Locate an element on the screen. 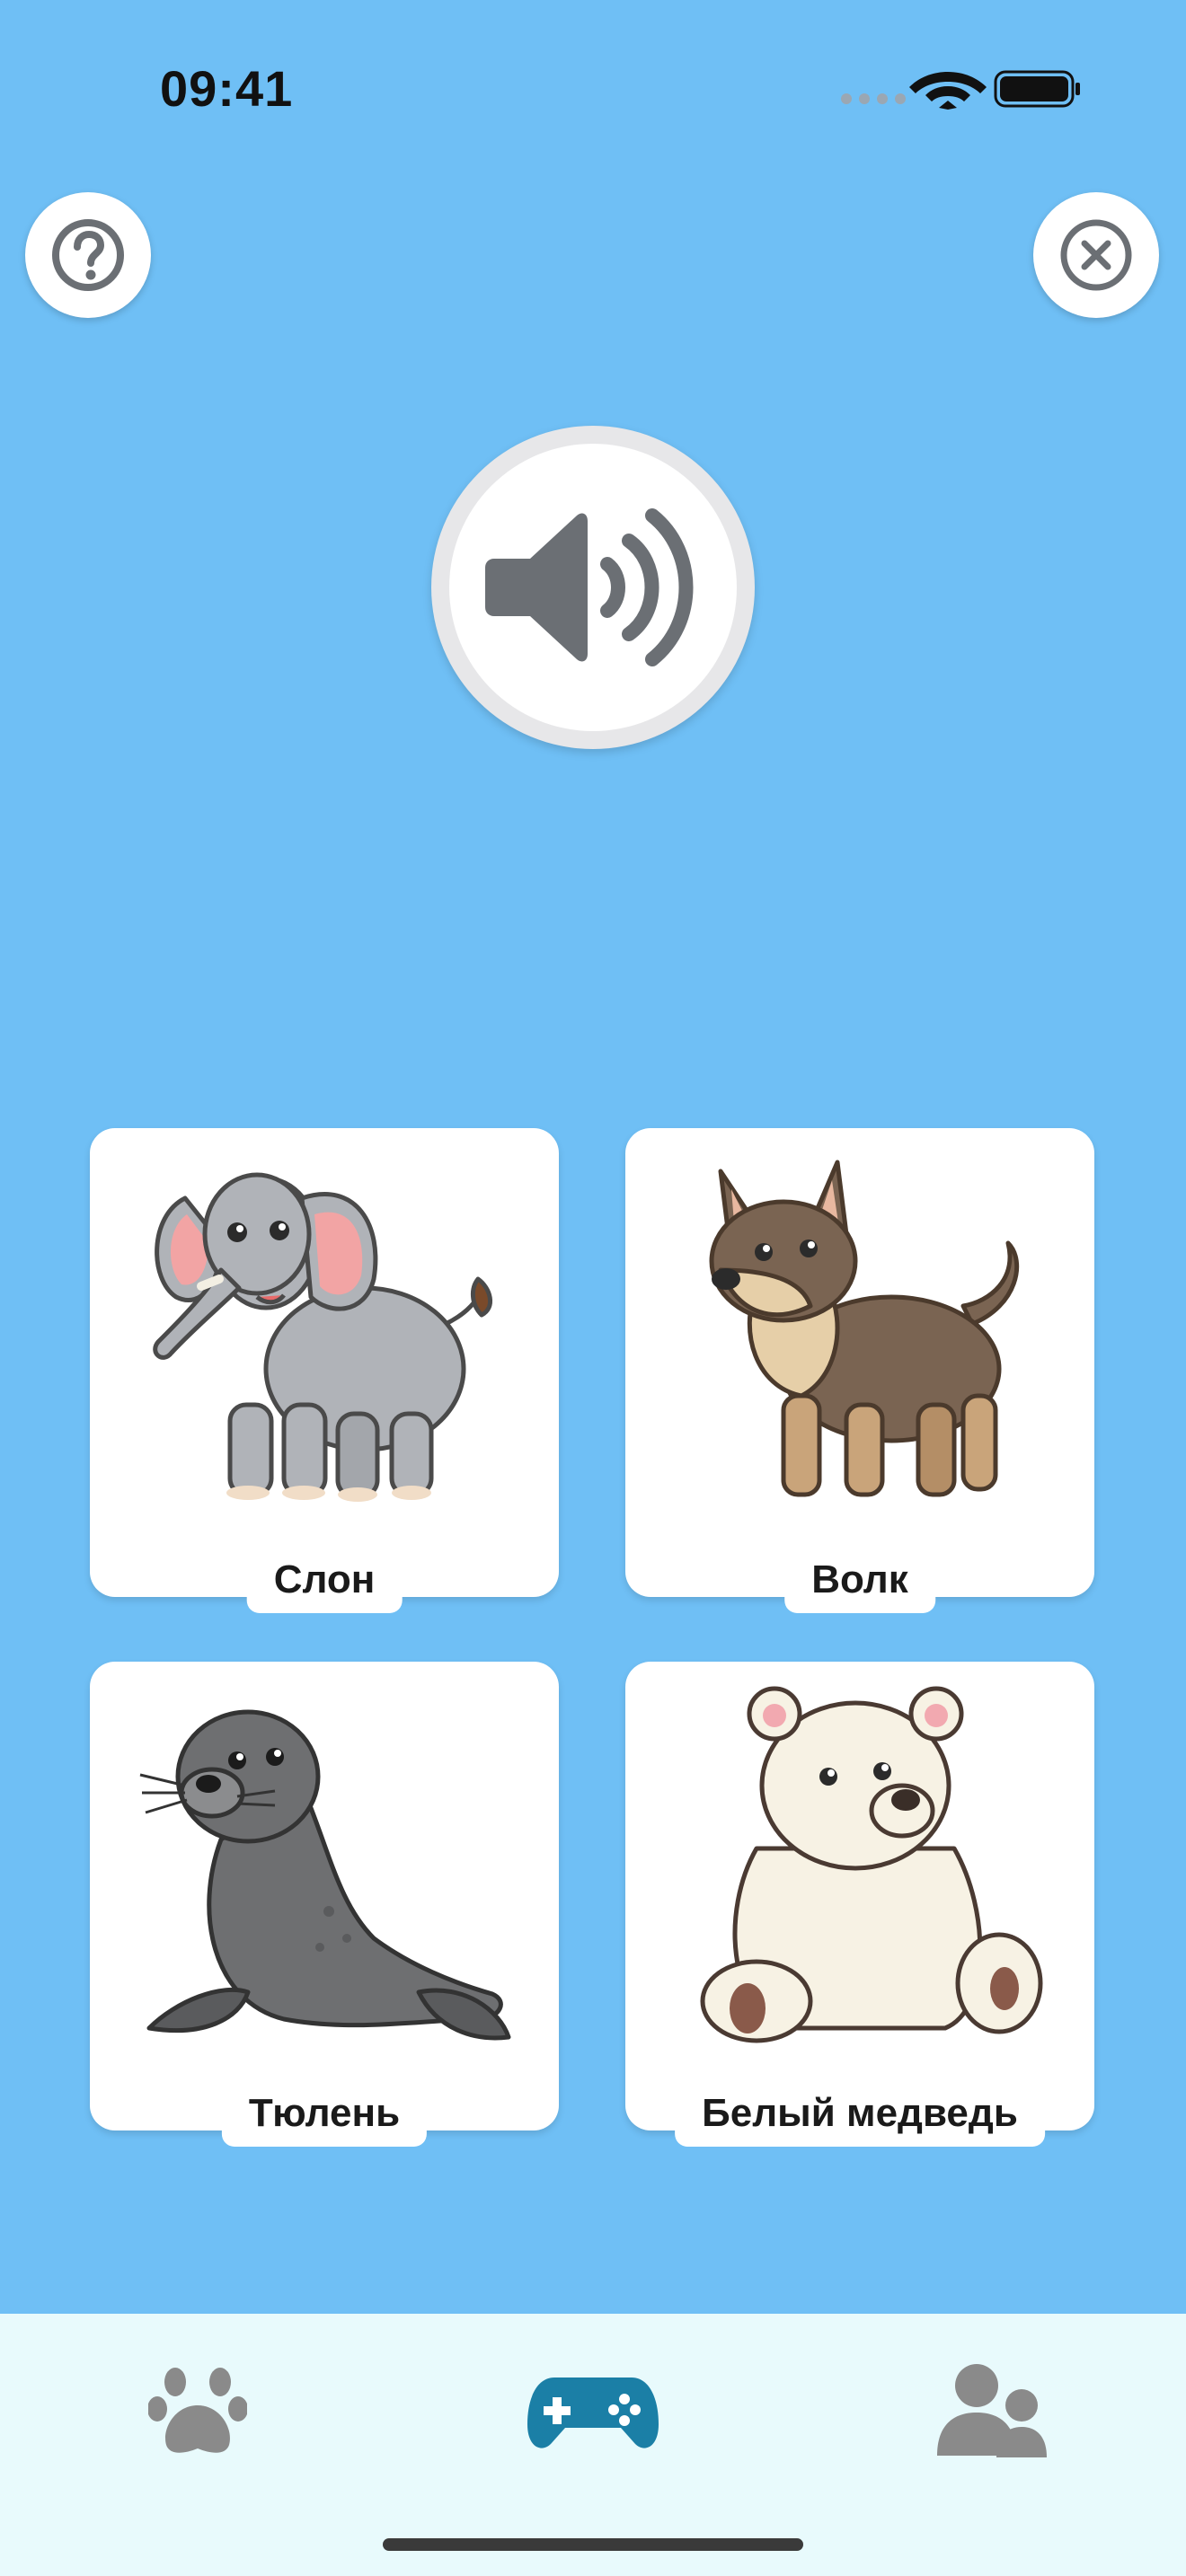  close-button is located at coordinates (1096, 255).